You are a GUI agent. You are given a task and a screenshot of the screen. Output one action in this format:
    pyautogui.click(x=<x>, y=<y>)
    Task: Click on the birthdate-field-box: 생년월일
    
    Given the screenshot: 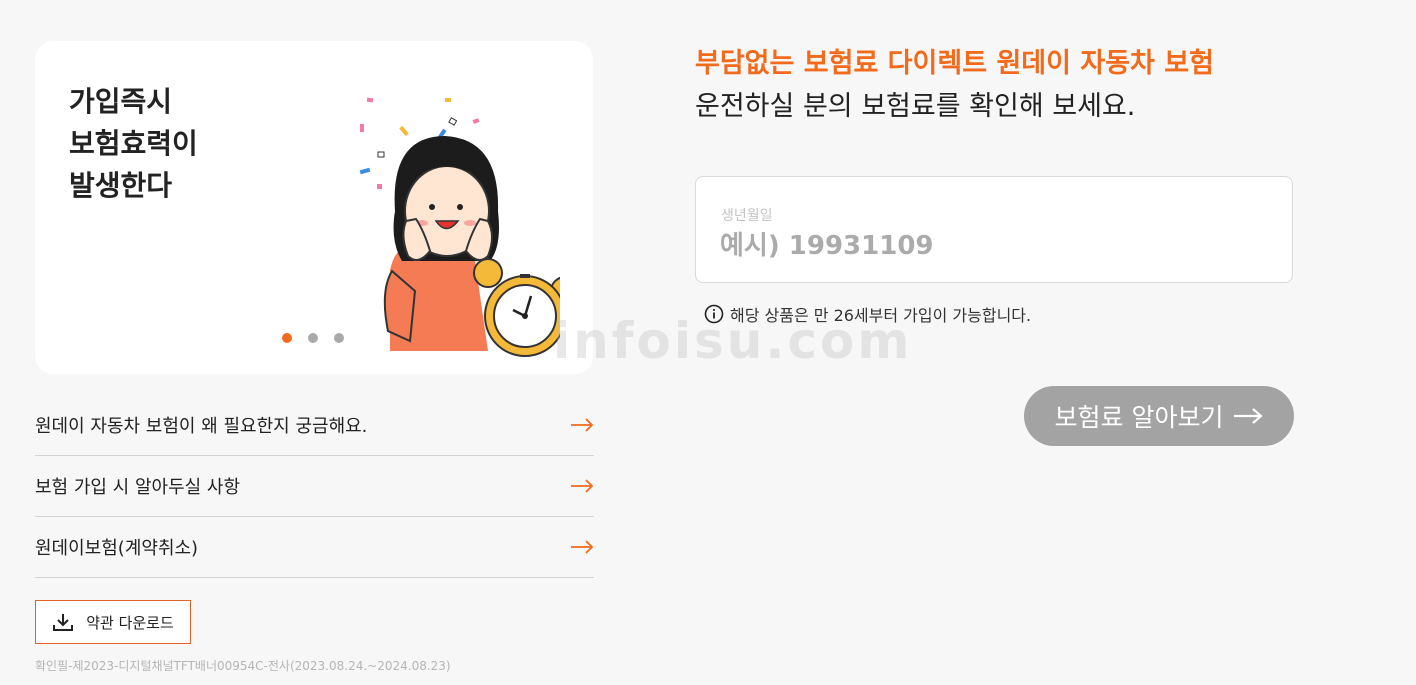 What is the action you would take?
    pyautogui.click(x=994, y=229)
    